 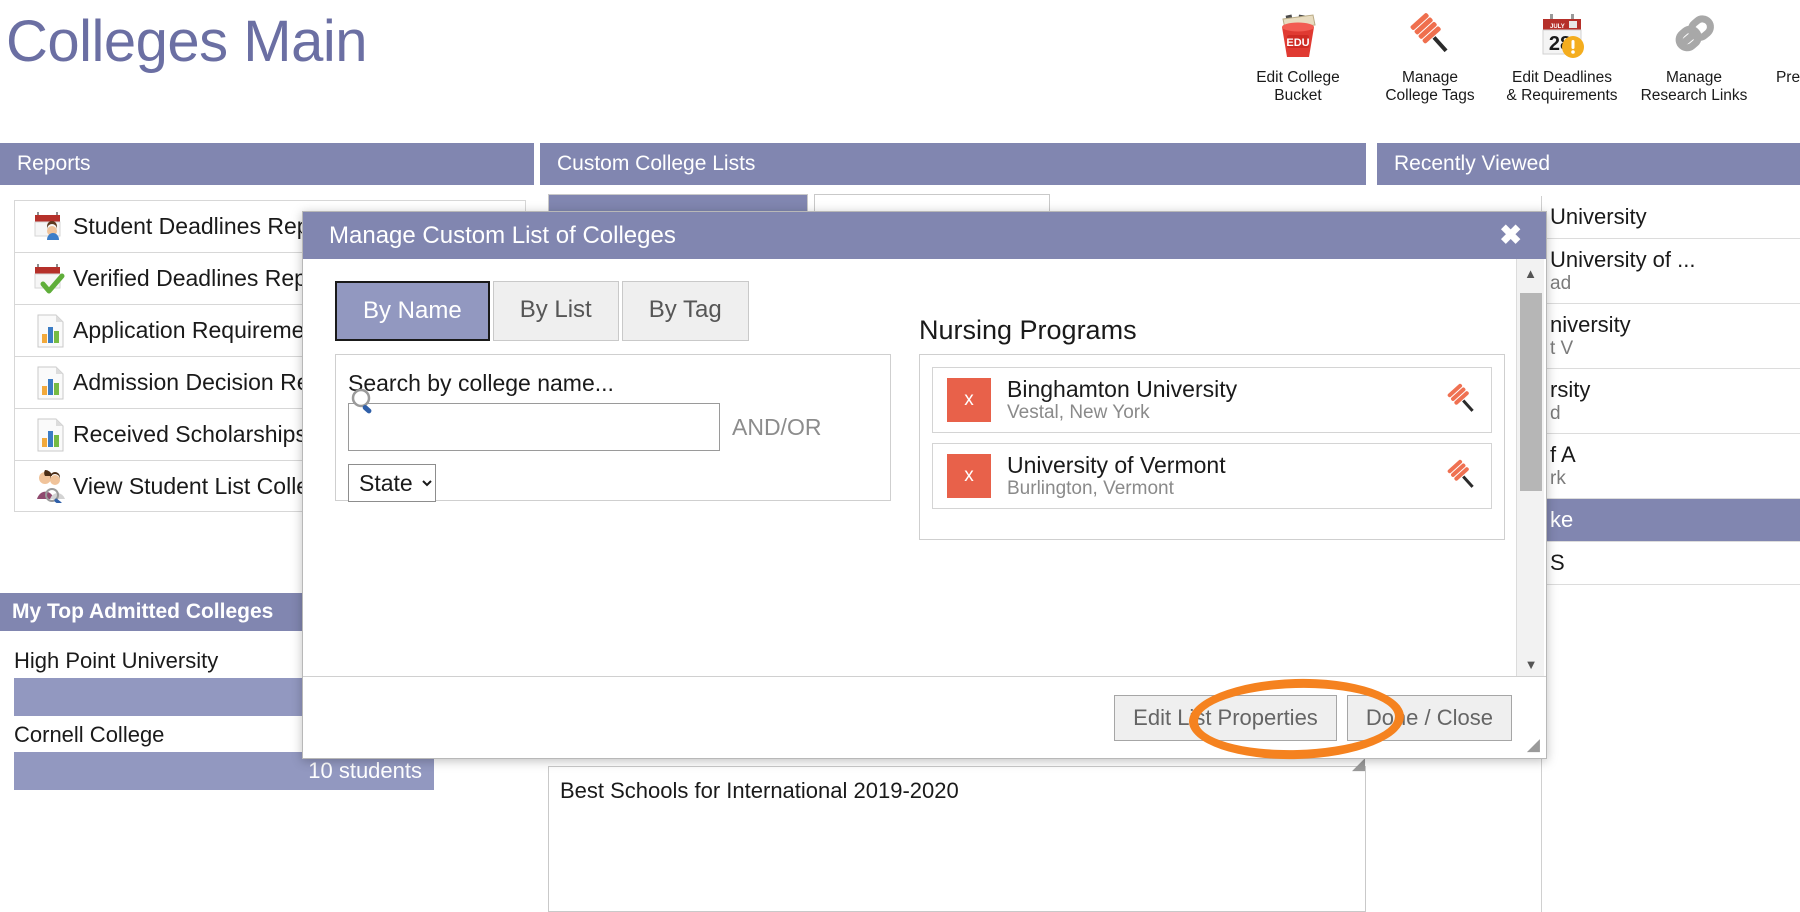 What do you see at coordinates (51, 279) in the screenshot?
I see `calendar-check-icon` at bounding box center [51, 279].